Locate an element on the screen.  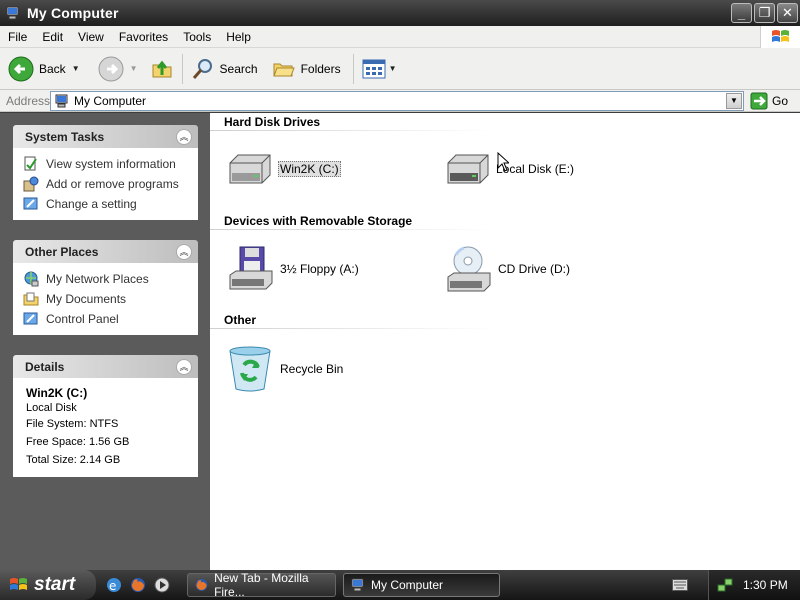
back-dropdown-icon: ▼ is located at coordinates (76, 68).